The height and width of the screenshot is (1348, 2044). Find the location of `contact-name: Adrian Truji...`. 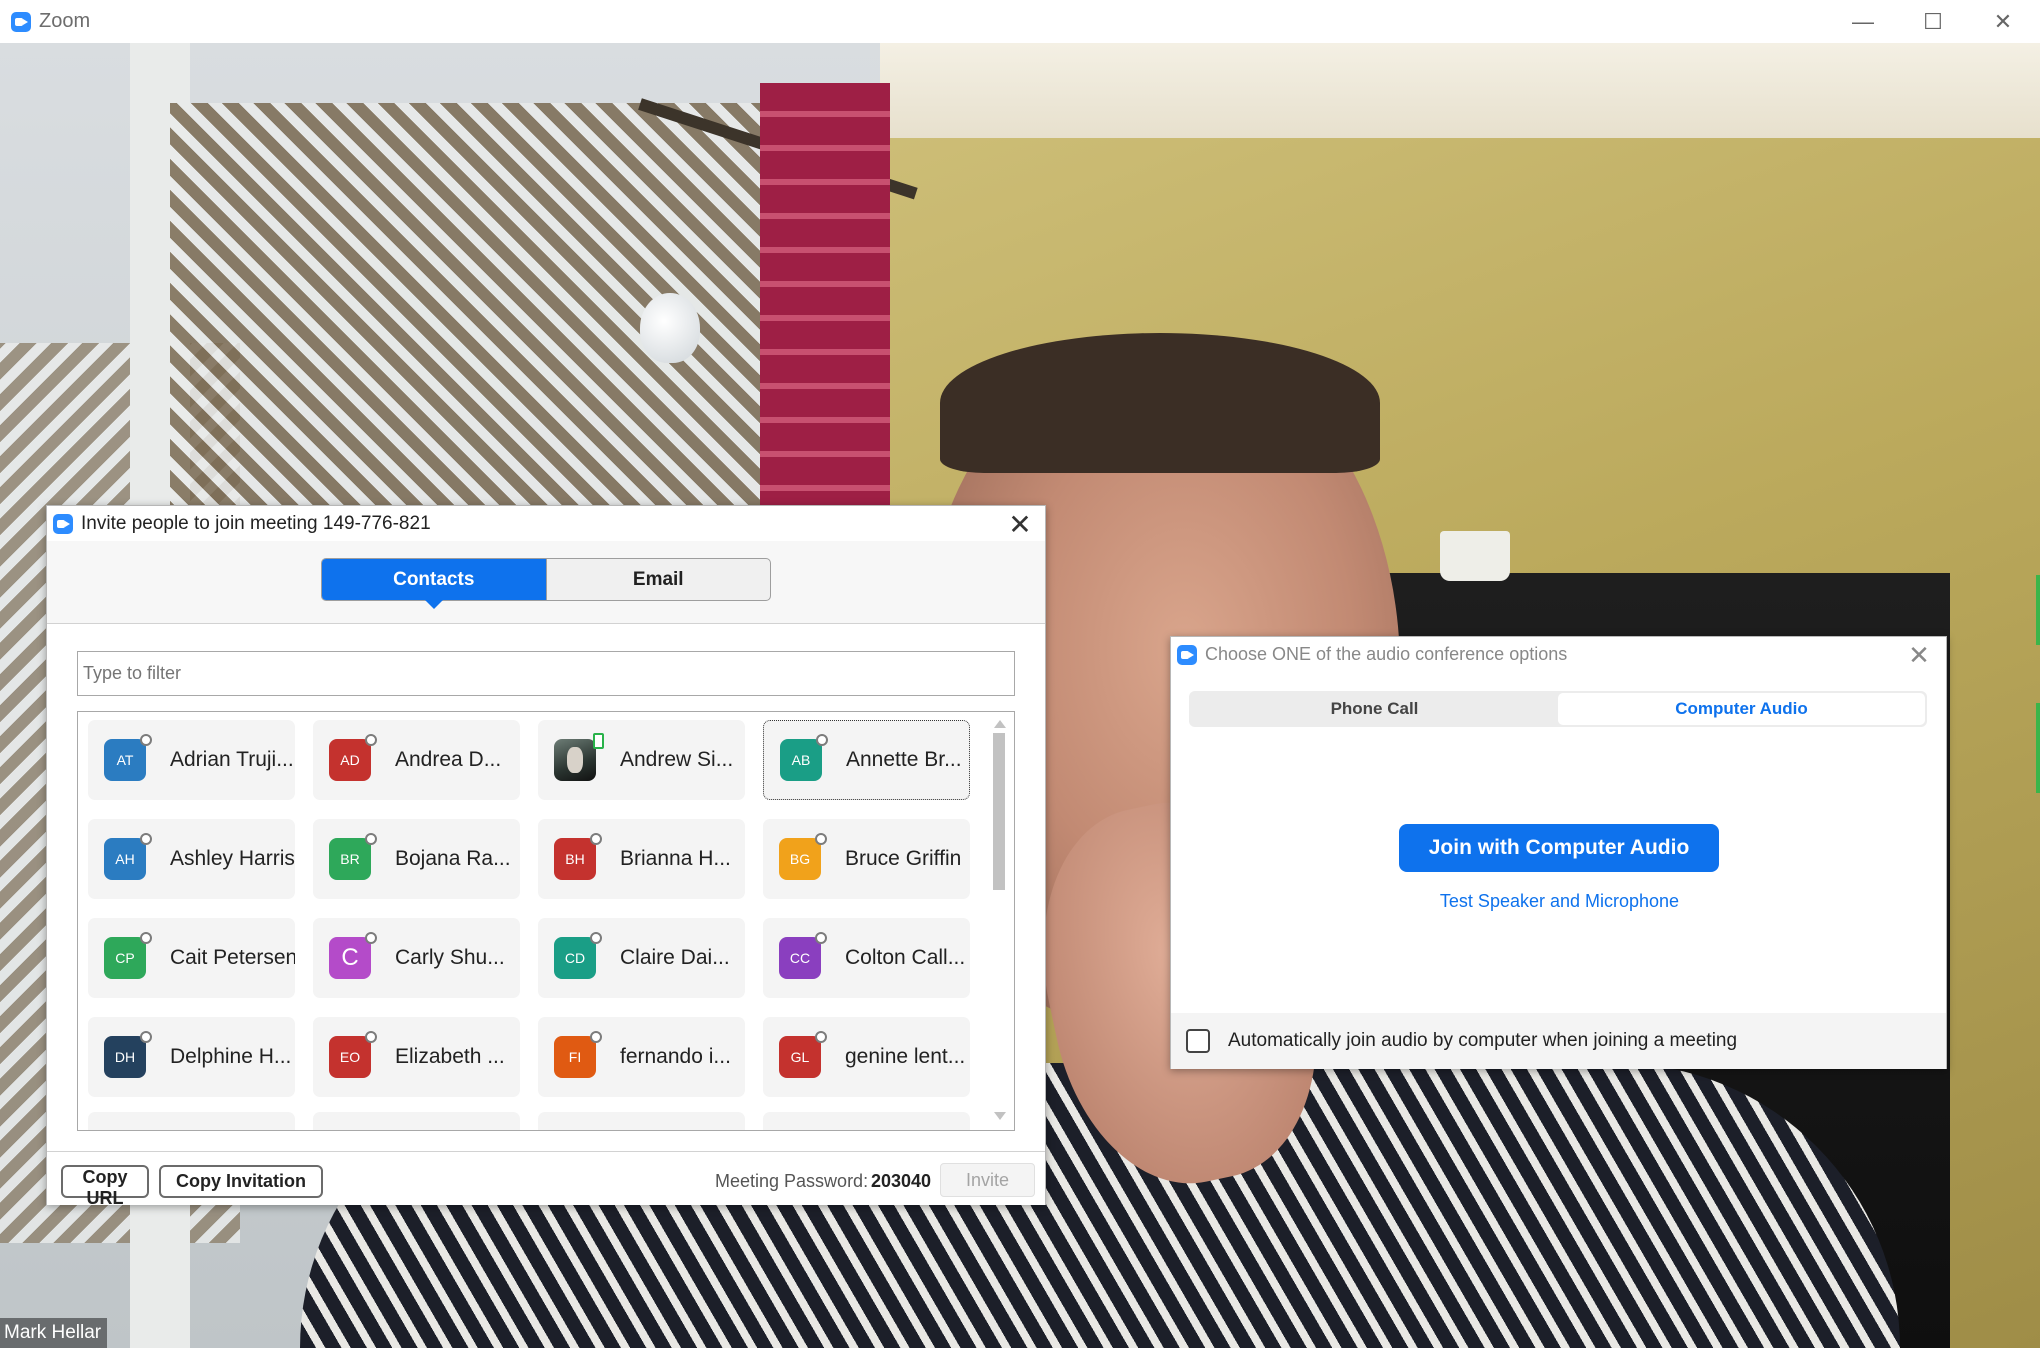

contact-name: Adrian Truji... is located at coordinates (232, 759).